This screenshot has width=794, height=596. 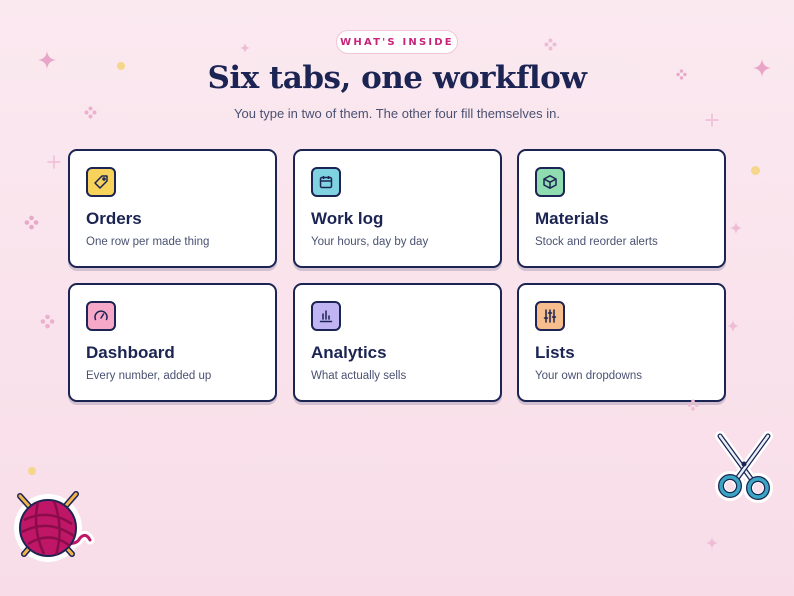 I want to click on scissors-icon, so click(x=744, y=467).